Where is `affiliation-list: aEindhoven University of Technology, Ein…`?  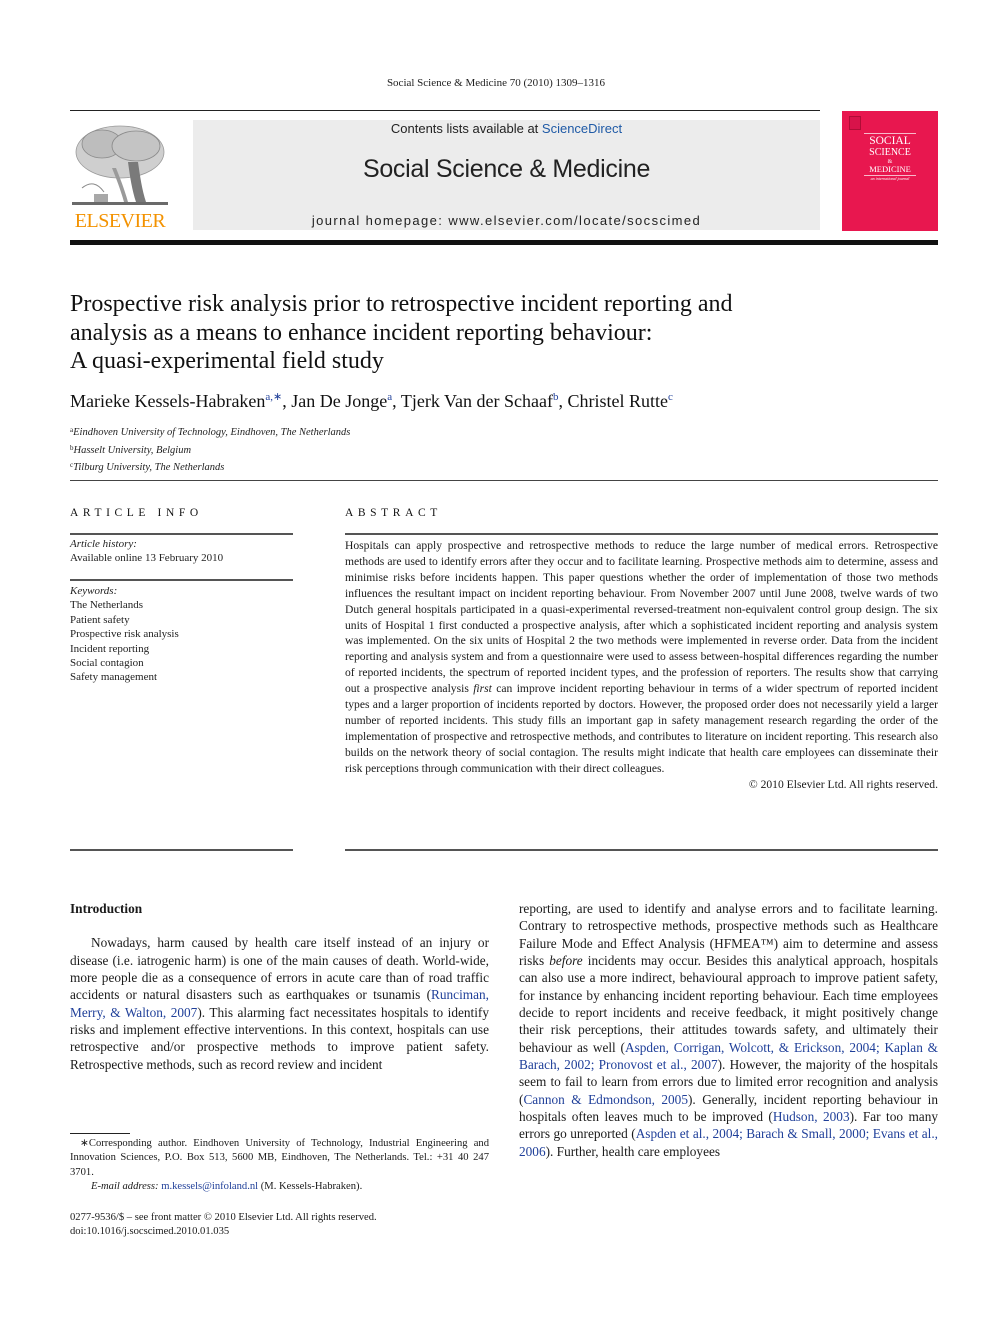 affiliation-list: aEindhoven University of Technology, Ein… is located at coordinates (210, 449).